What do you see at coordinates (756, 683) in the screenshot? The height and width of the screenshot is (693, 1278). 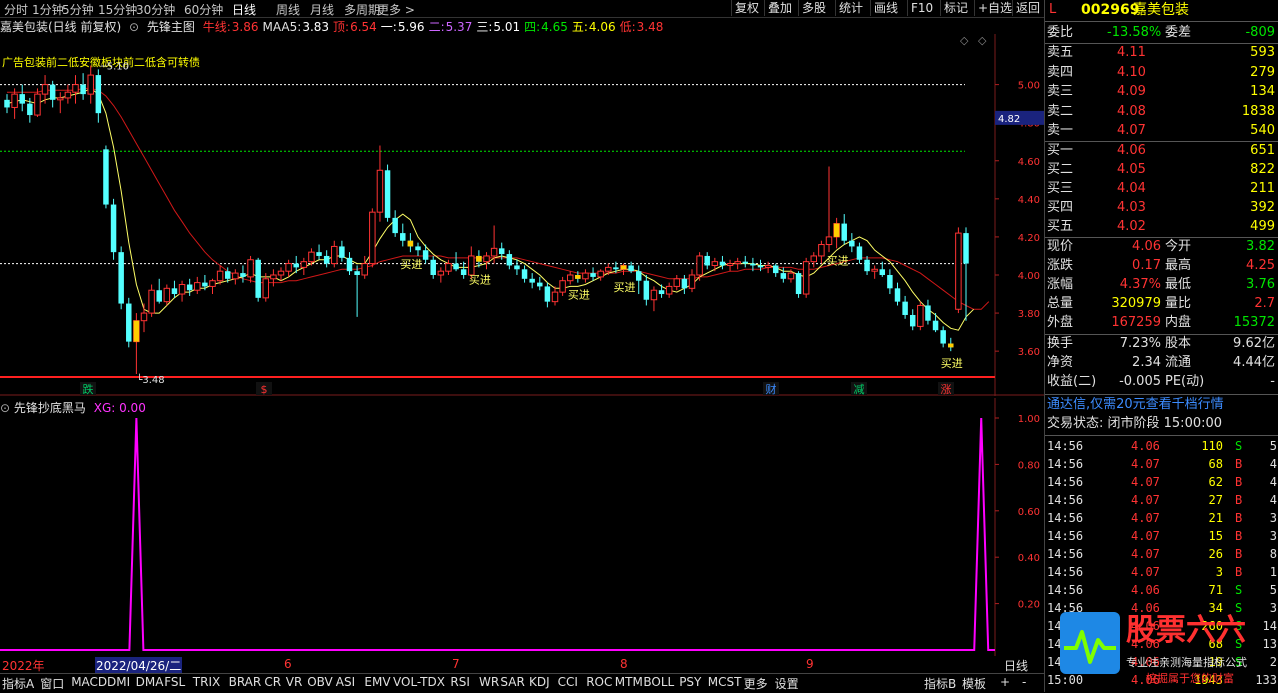 I see `indicator-tab-24: 更多` at bounding box center [756, 683].